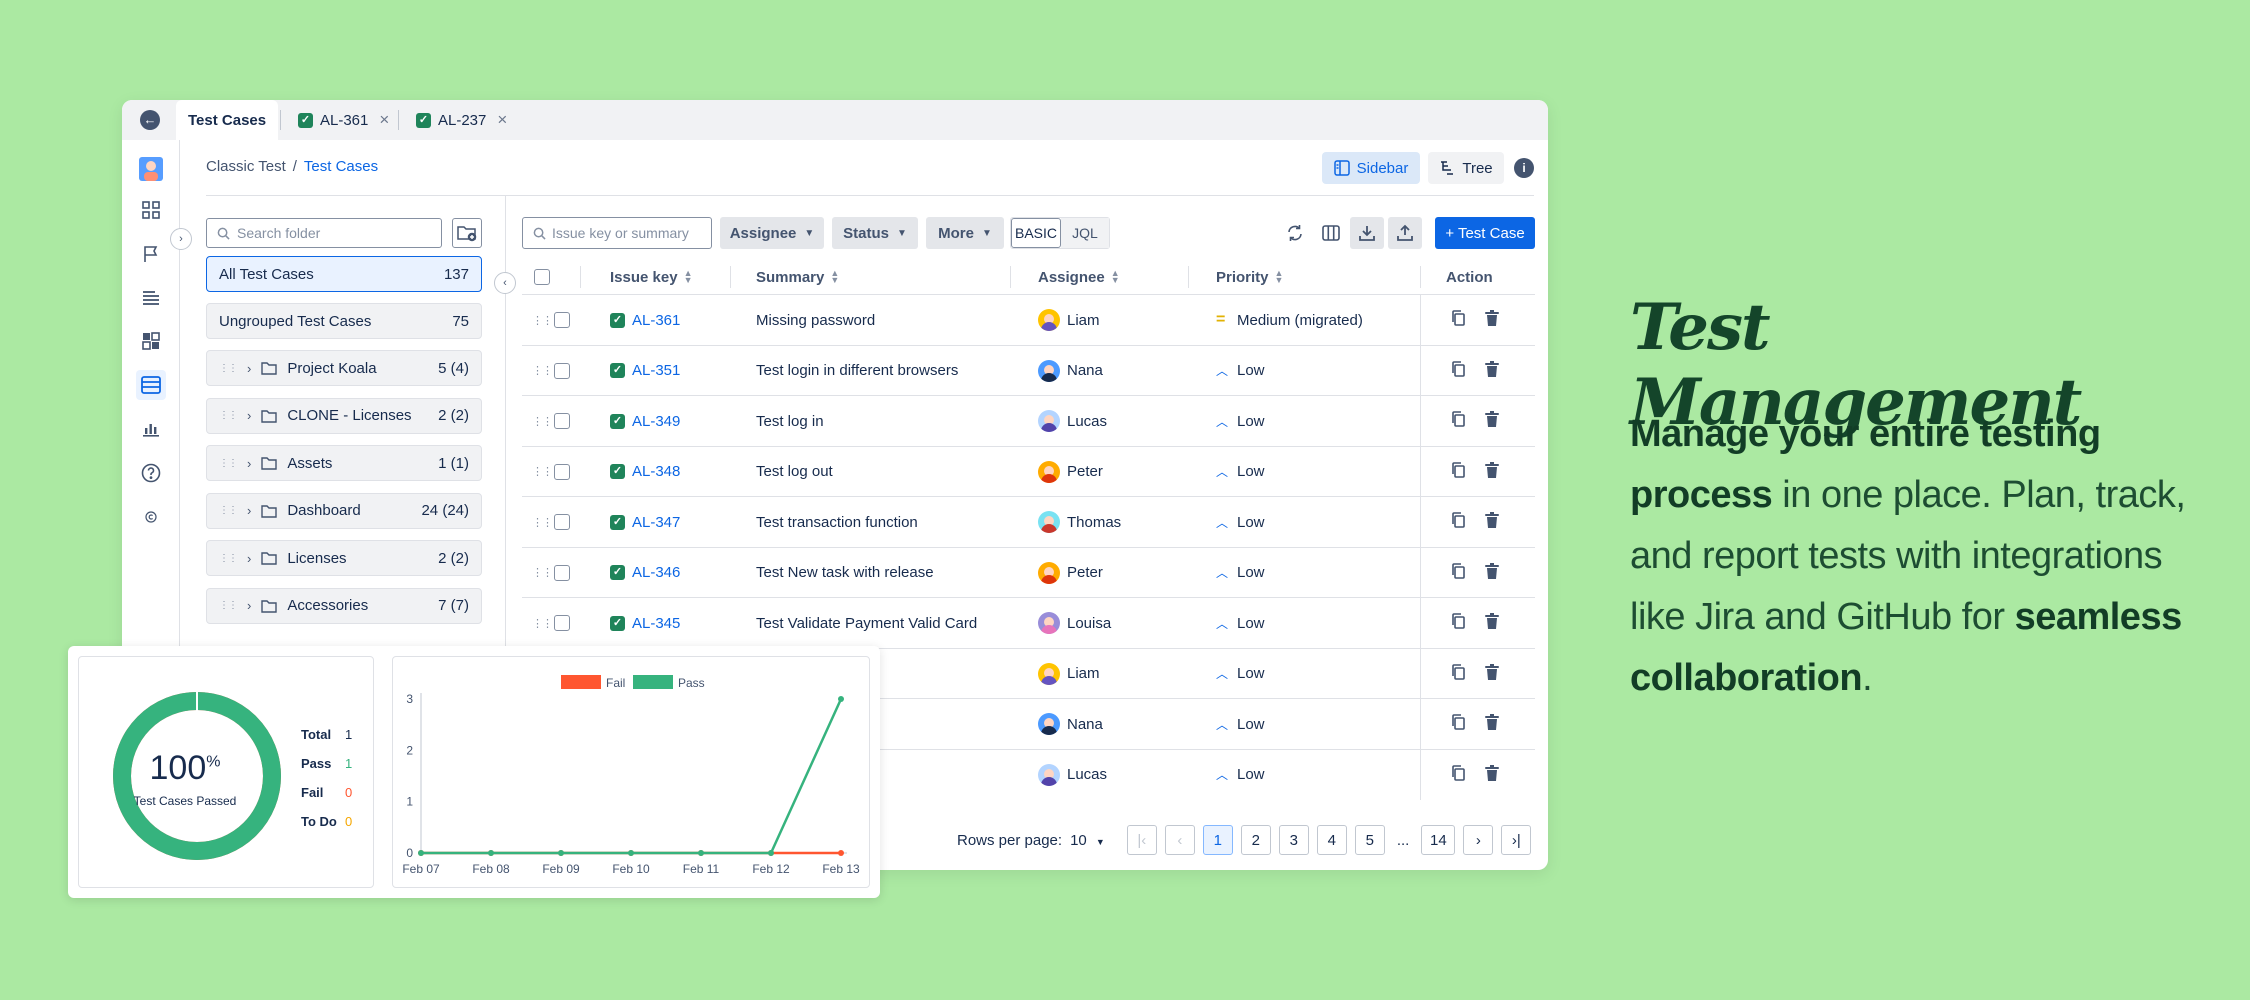 This screenshot has width=2250, height=1000. I want to click on page-number-button: 1, so click(1217, 840).